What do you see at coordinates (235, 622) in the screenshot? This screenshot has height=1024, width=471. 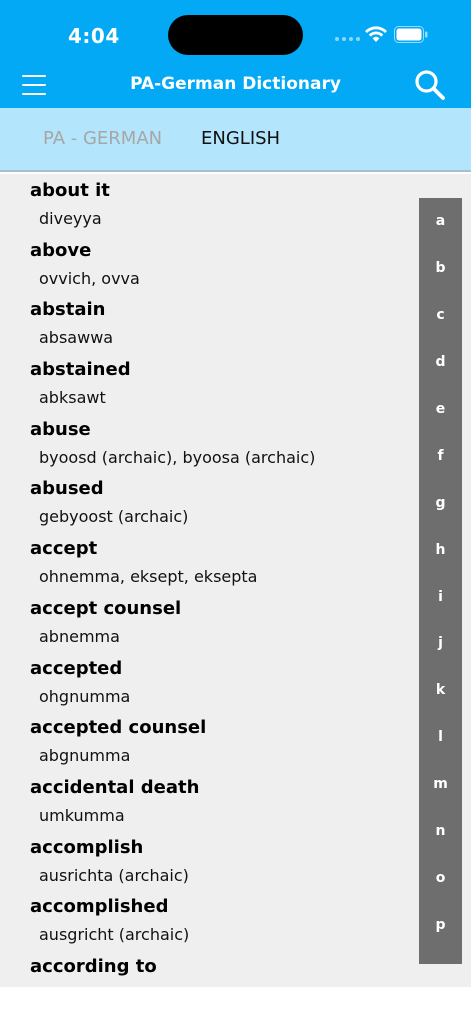 I see `list-item: accept counsel abnemma` at bounding box center [235, 622].